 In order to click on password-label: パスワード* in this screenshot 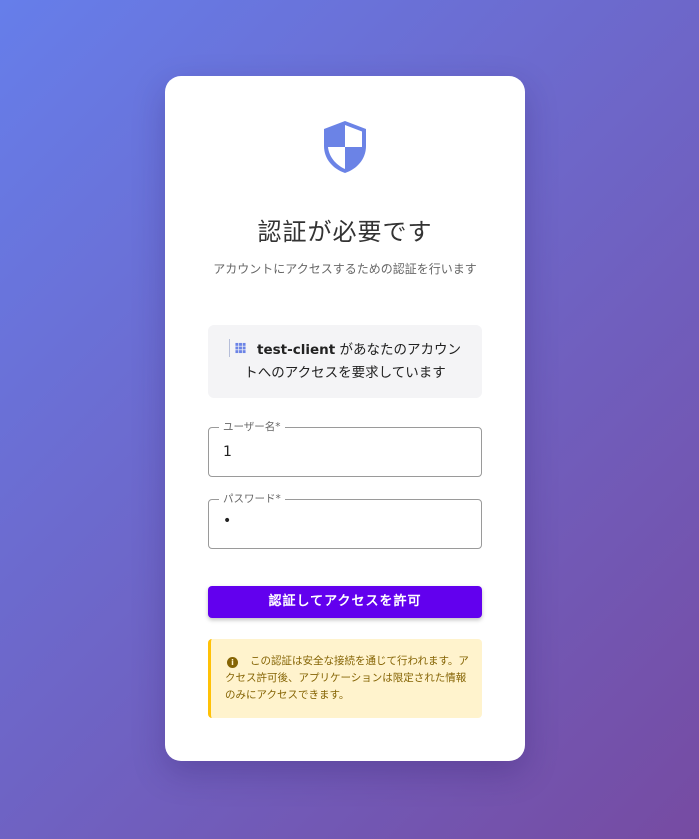, I will do `click(252, 499)`.